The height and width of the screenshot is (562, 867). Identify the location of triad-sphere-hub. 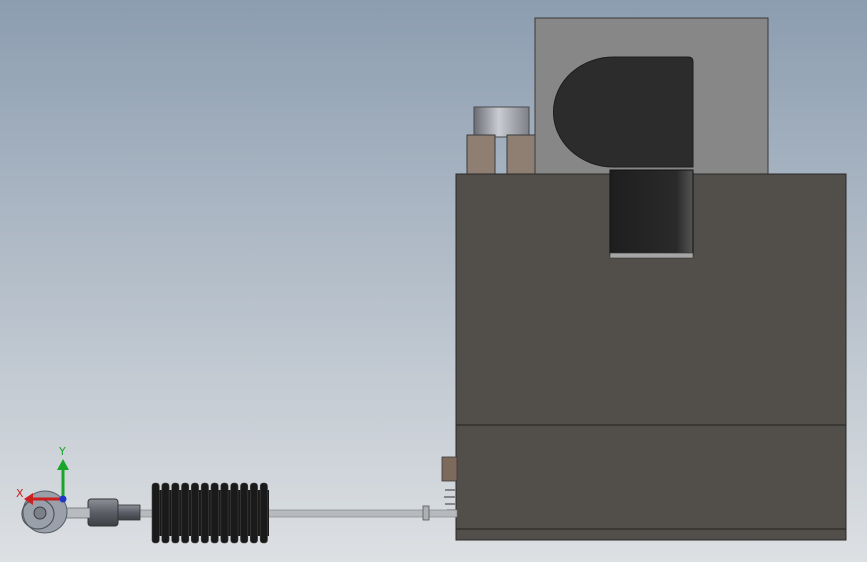
(40, 513).